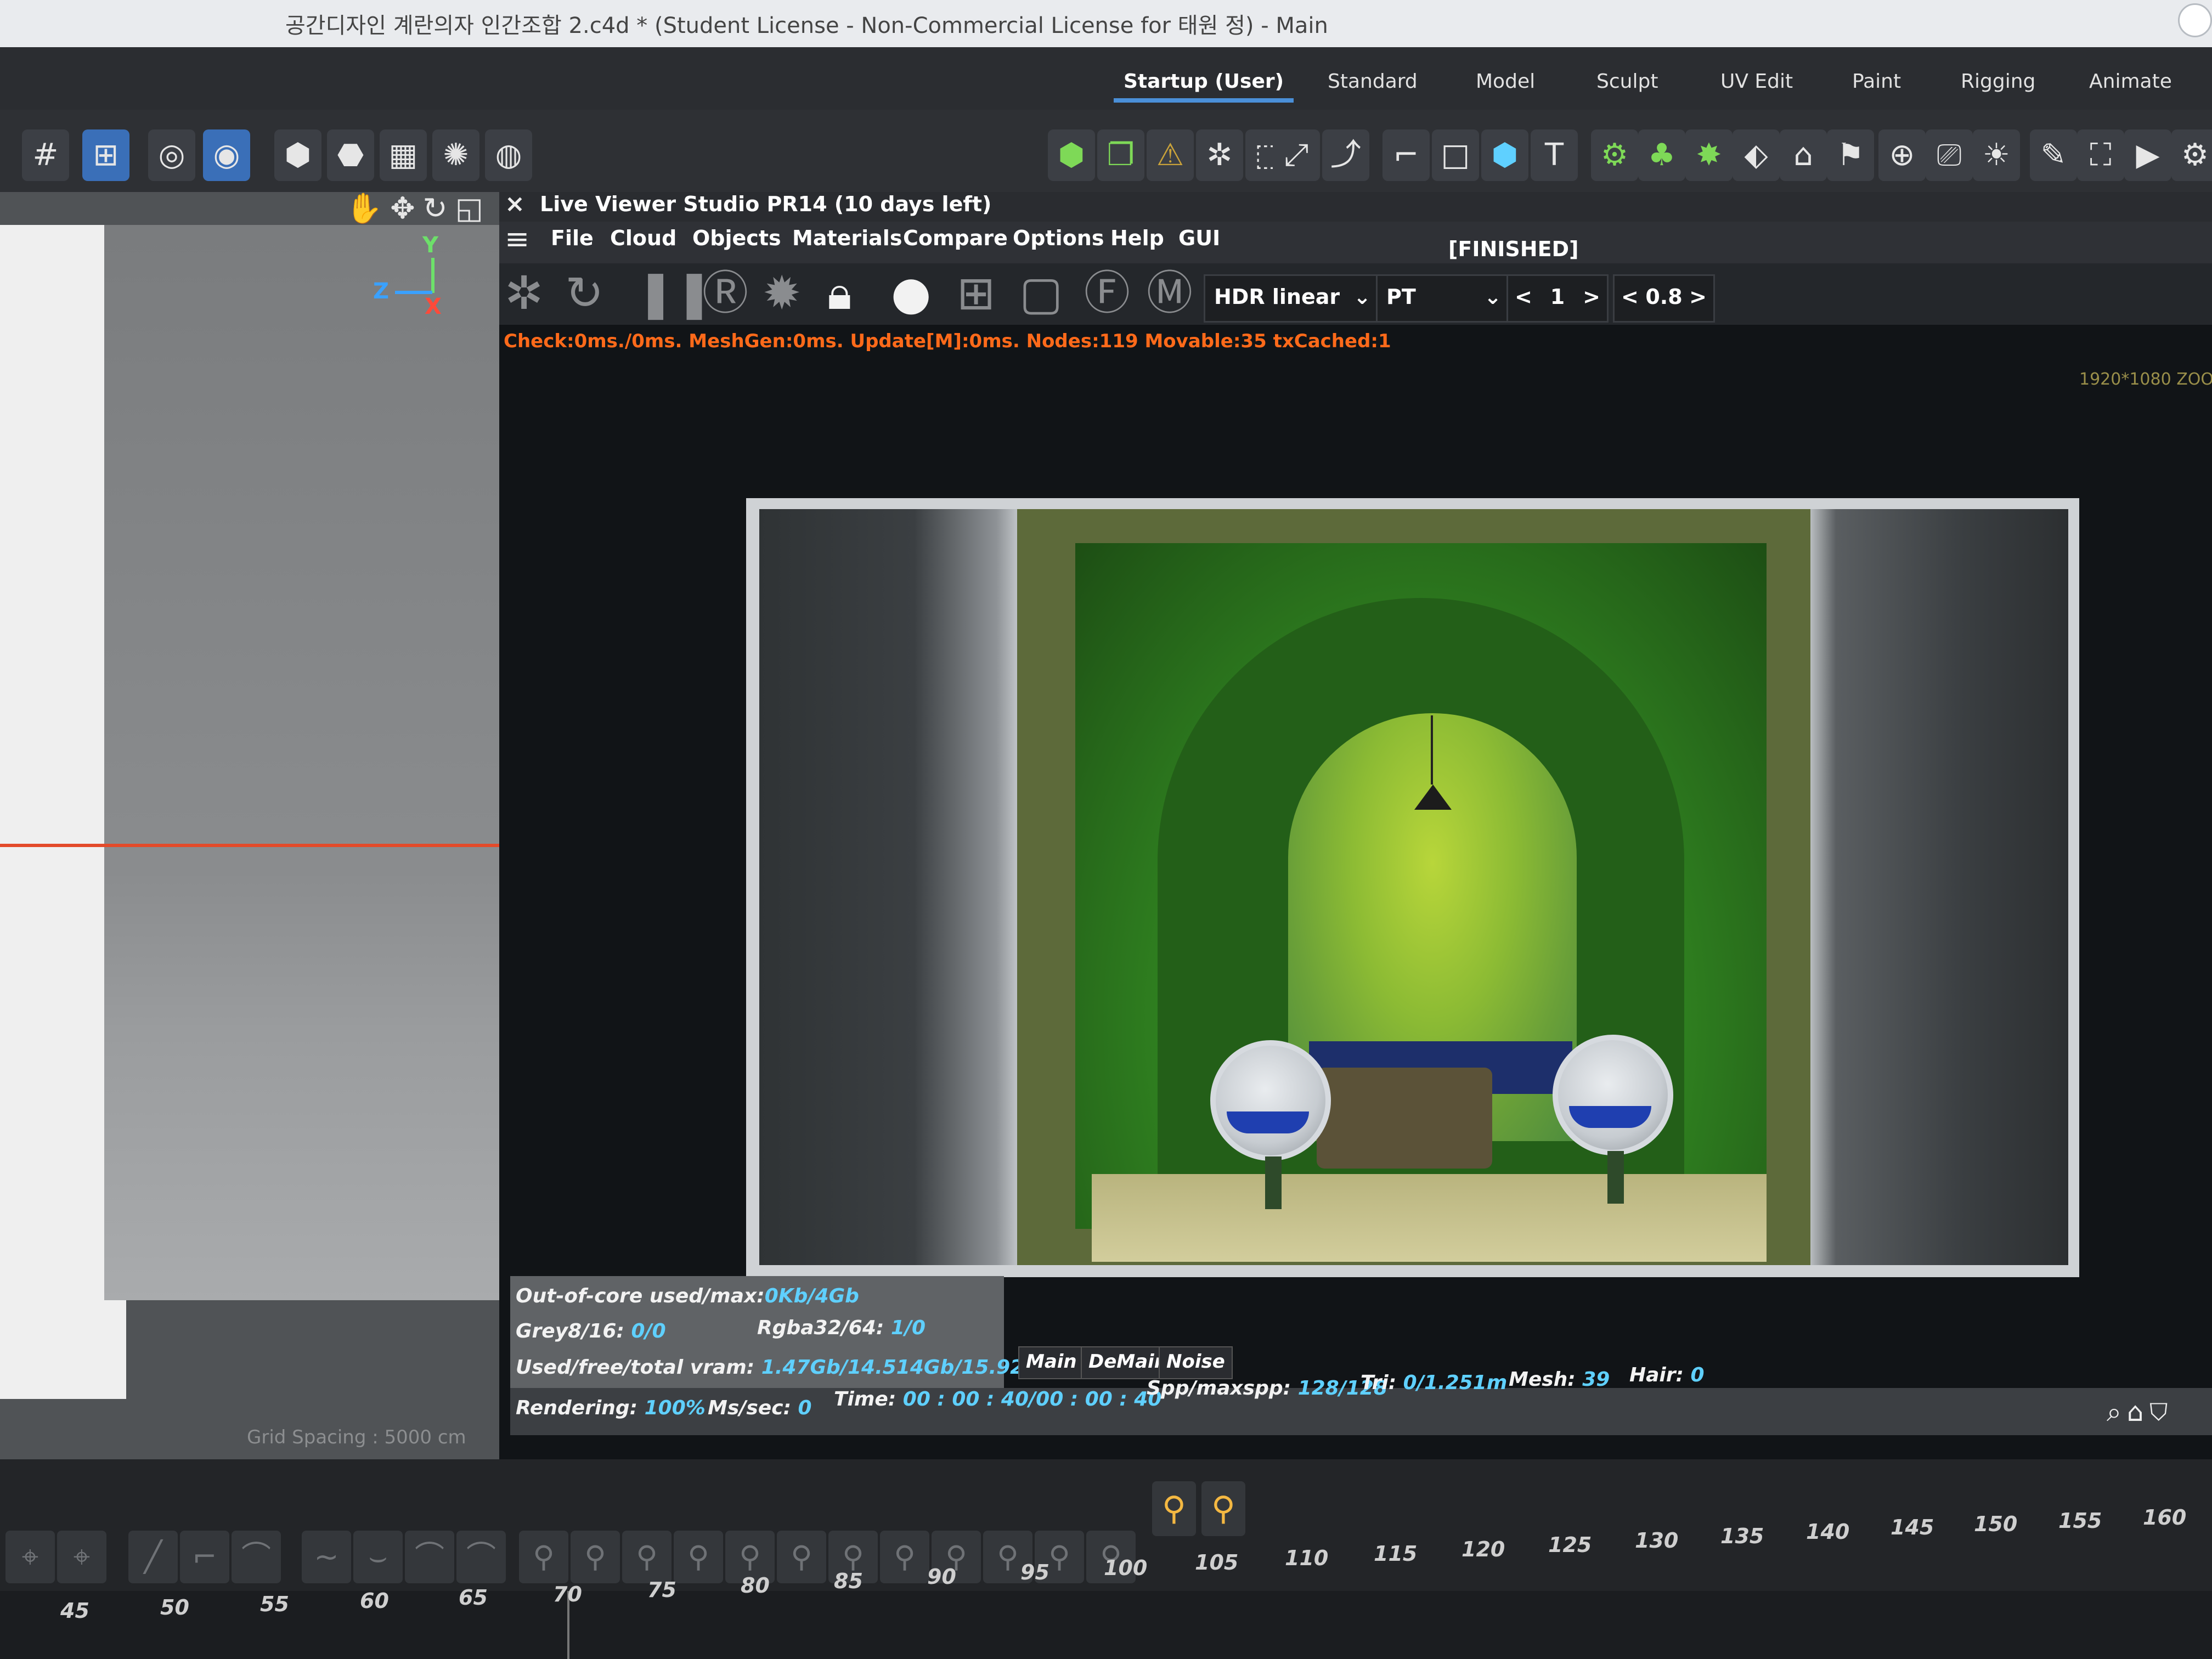  Describe the element at coordinates (572, 238) in the screenshot. I see `menu-file: File` at that location.